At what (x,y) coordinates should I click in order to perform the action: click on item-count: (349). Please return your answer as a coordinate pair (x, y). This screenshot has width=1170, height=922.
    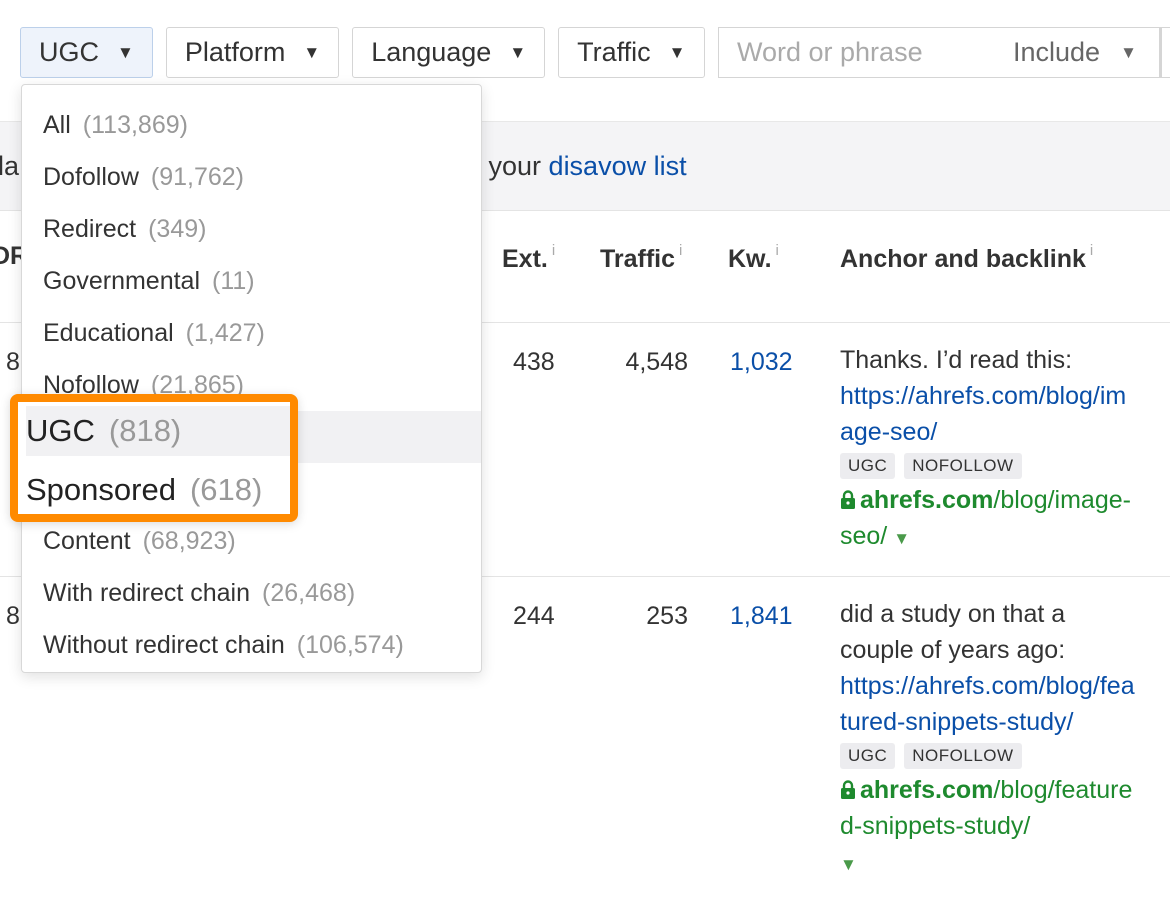
    Looking at the image, I should click on (177, 228).